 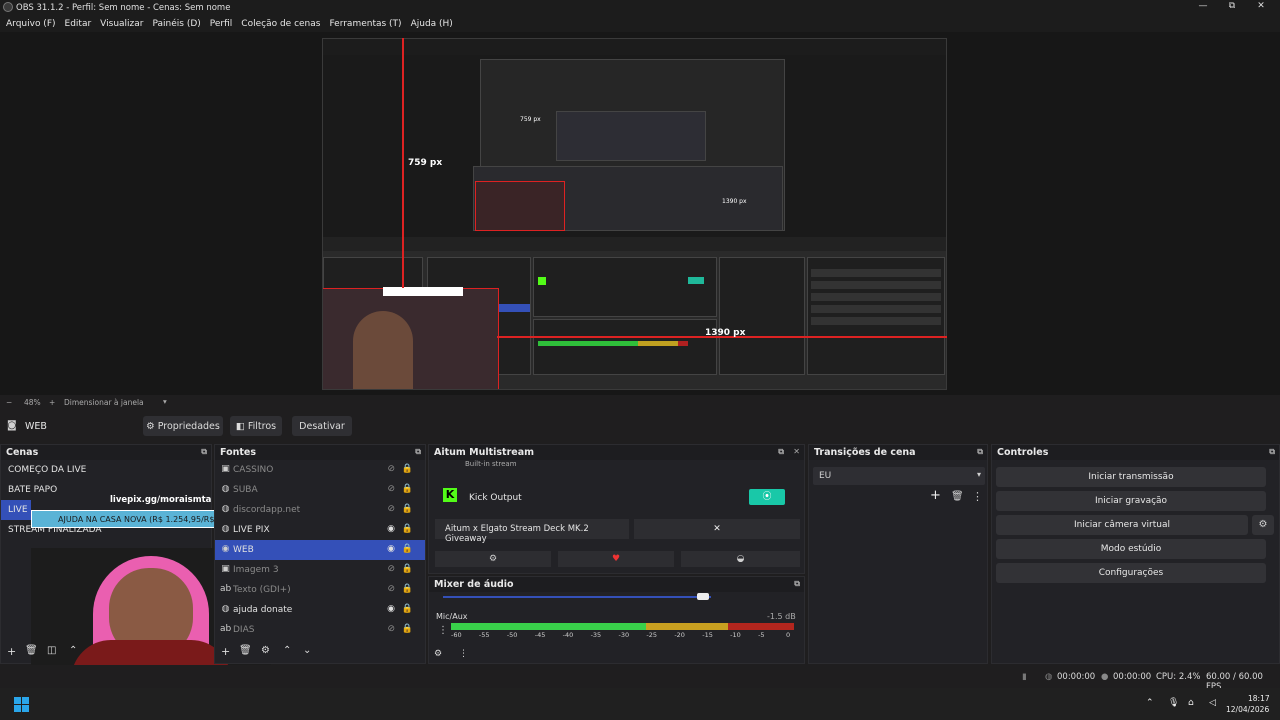 I want to click on zoom-in-button: +, so click(x=52, y=402).